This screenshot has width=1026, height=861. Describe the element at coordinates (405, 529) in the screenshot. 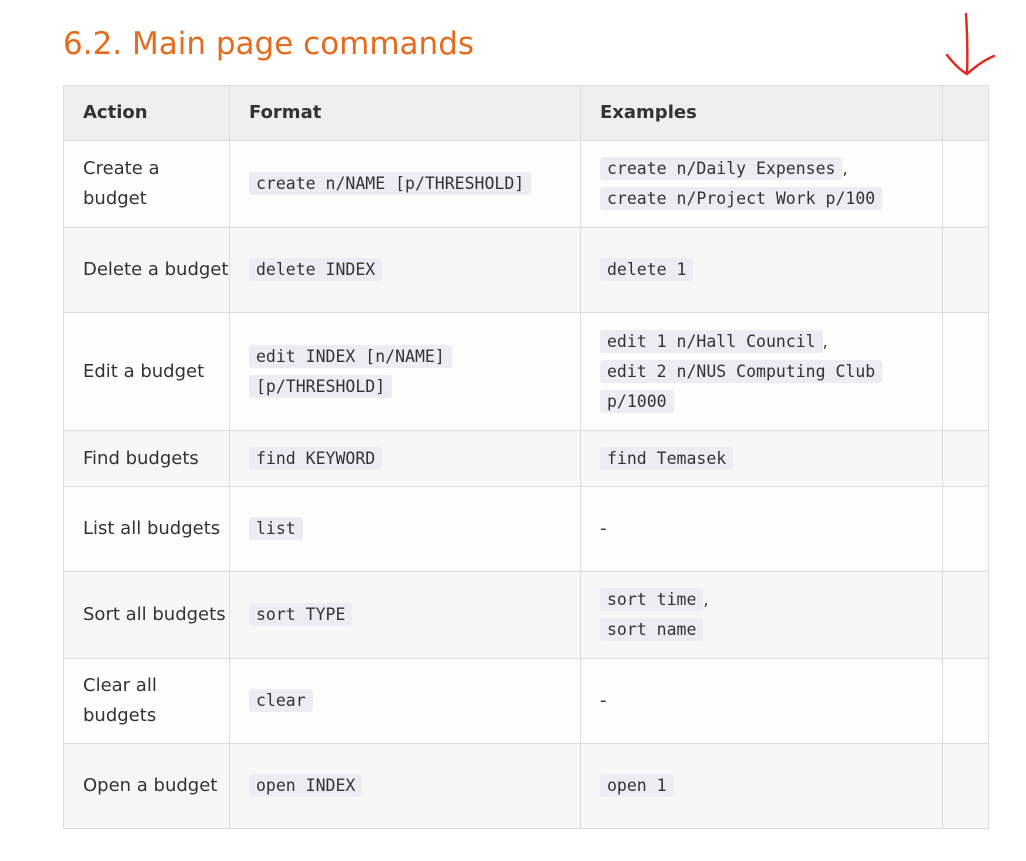

I see `format-cell: list` at that location.